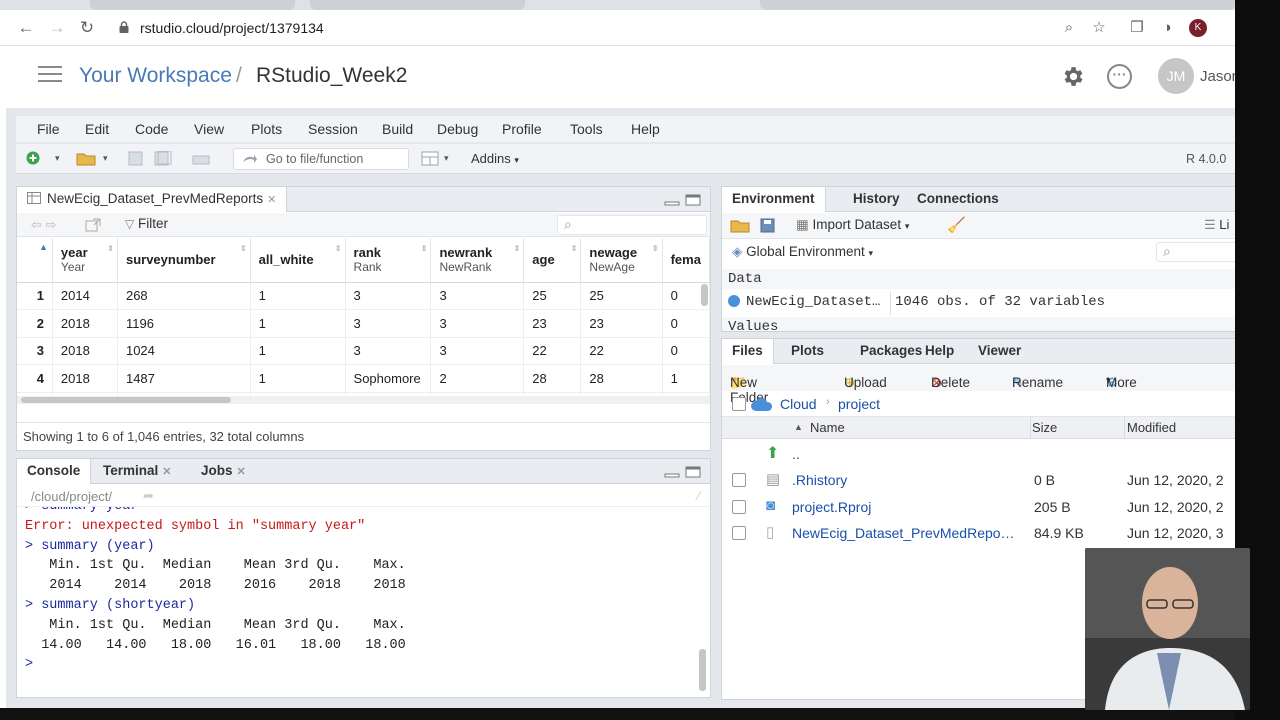  I want to click on nav-arrows-icon: ⇦ ⇨, so click(43, 225).